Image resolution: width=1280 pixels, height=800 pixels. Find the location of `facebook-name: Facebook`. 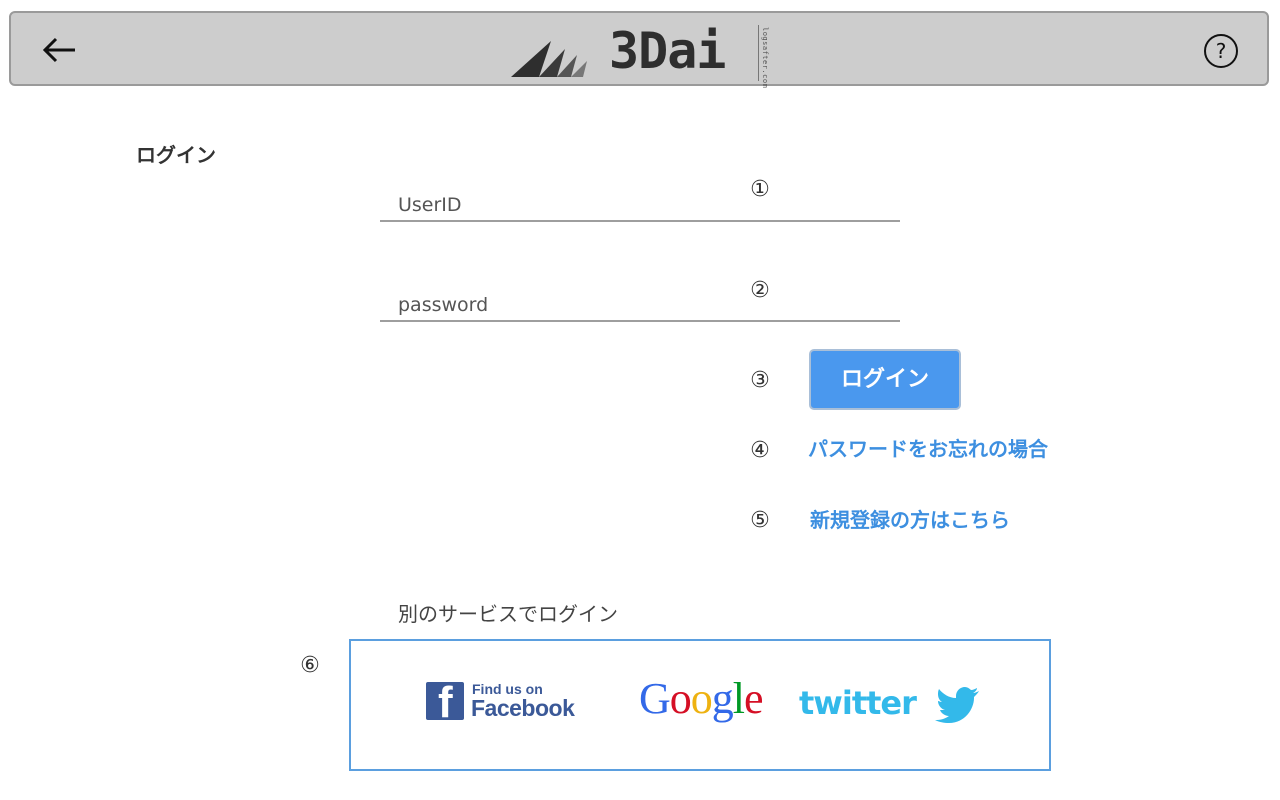

facebook-name: Facebook is located at coordinates (523, 708).